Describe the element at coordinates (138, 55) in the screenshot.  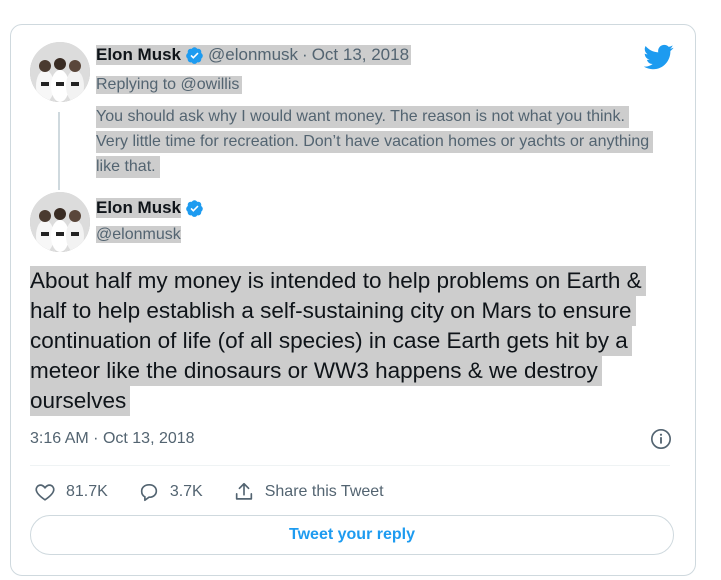
I see `quoted-author-name: Elon Musk` at that location.